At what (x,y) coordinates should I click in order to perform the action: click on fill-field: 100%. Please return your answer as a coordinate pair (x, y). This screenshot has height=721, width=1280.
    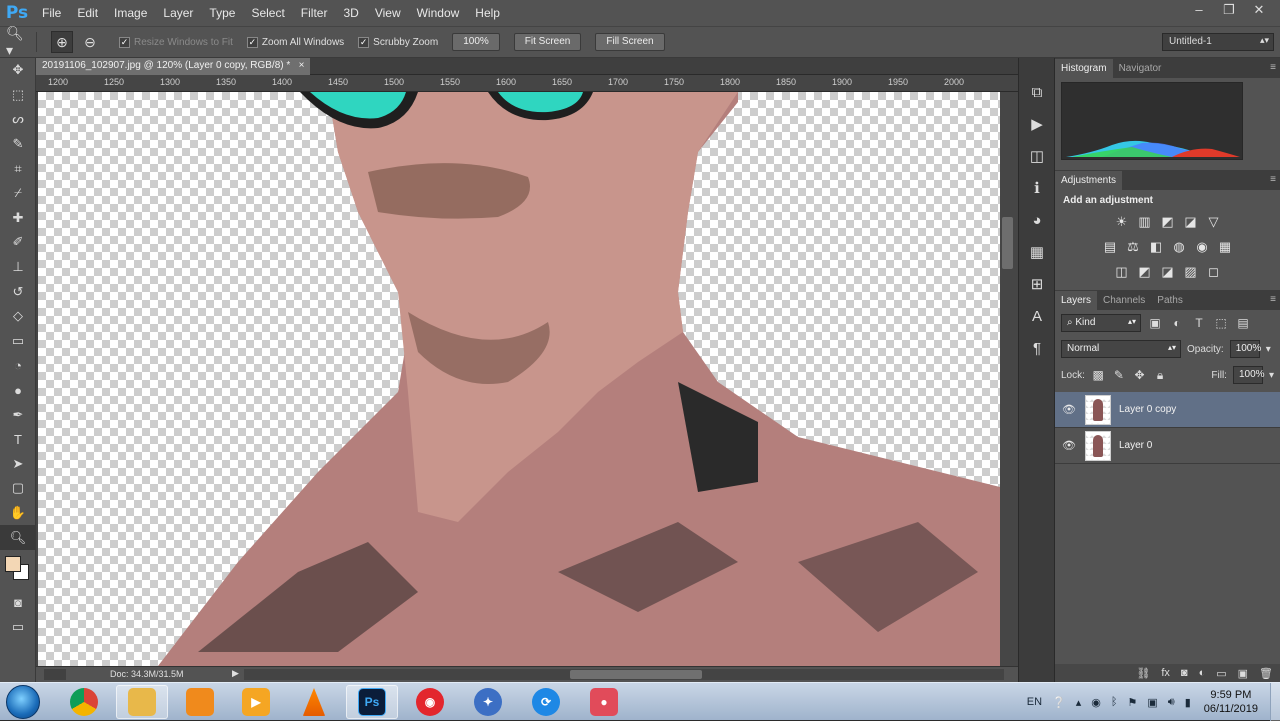
    Looking at the image, I should click on (1248, 375).